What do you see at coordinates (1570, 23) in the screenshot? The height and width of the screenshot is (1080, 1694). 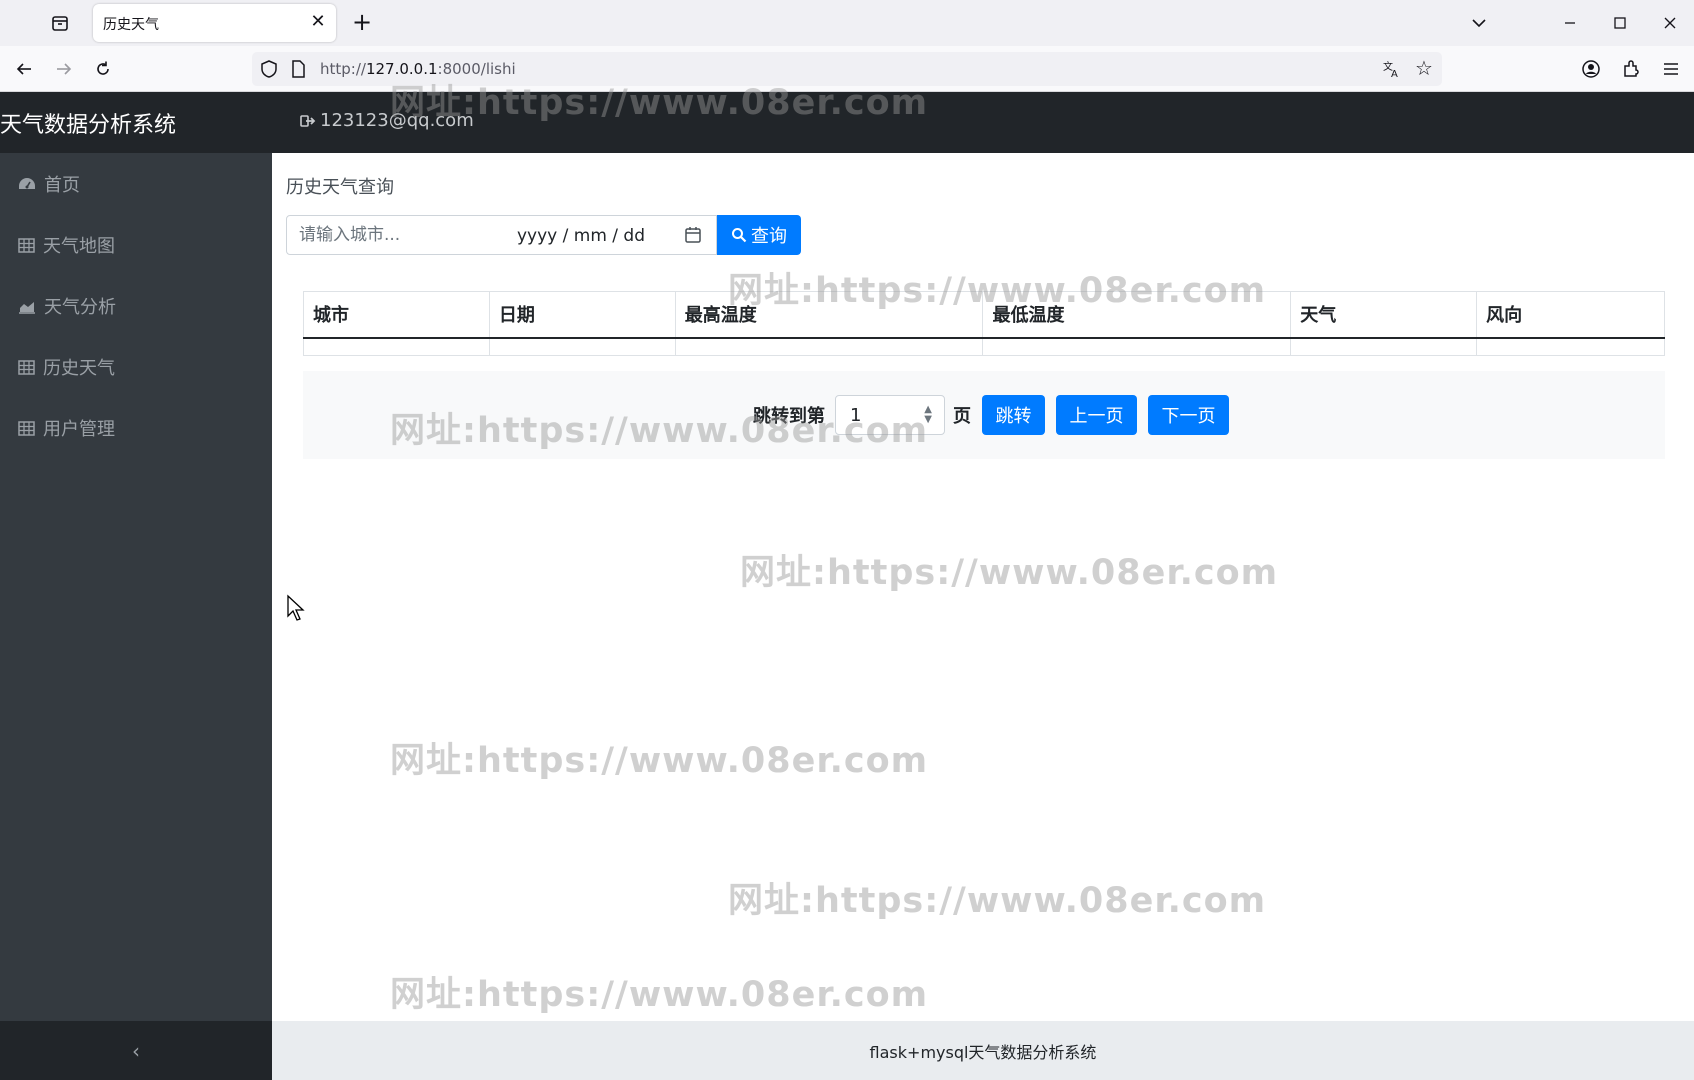 I see `minimize-icon` at bounding box center [1570, 23].